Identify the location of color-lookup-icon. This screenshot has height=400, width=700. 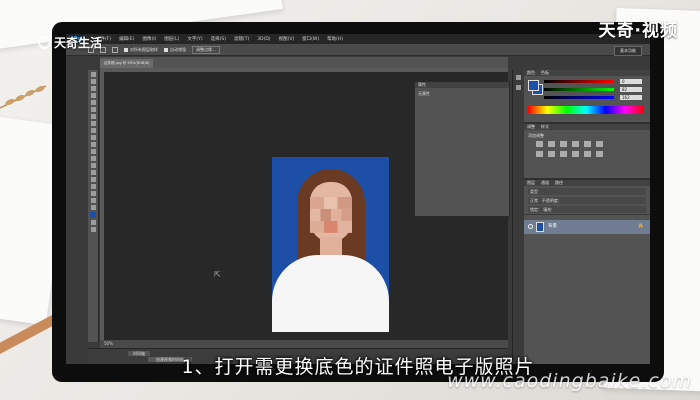
(587, 154).